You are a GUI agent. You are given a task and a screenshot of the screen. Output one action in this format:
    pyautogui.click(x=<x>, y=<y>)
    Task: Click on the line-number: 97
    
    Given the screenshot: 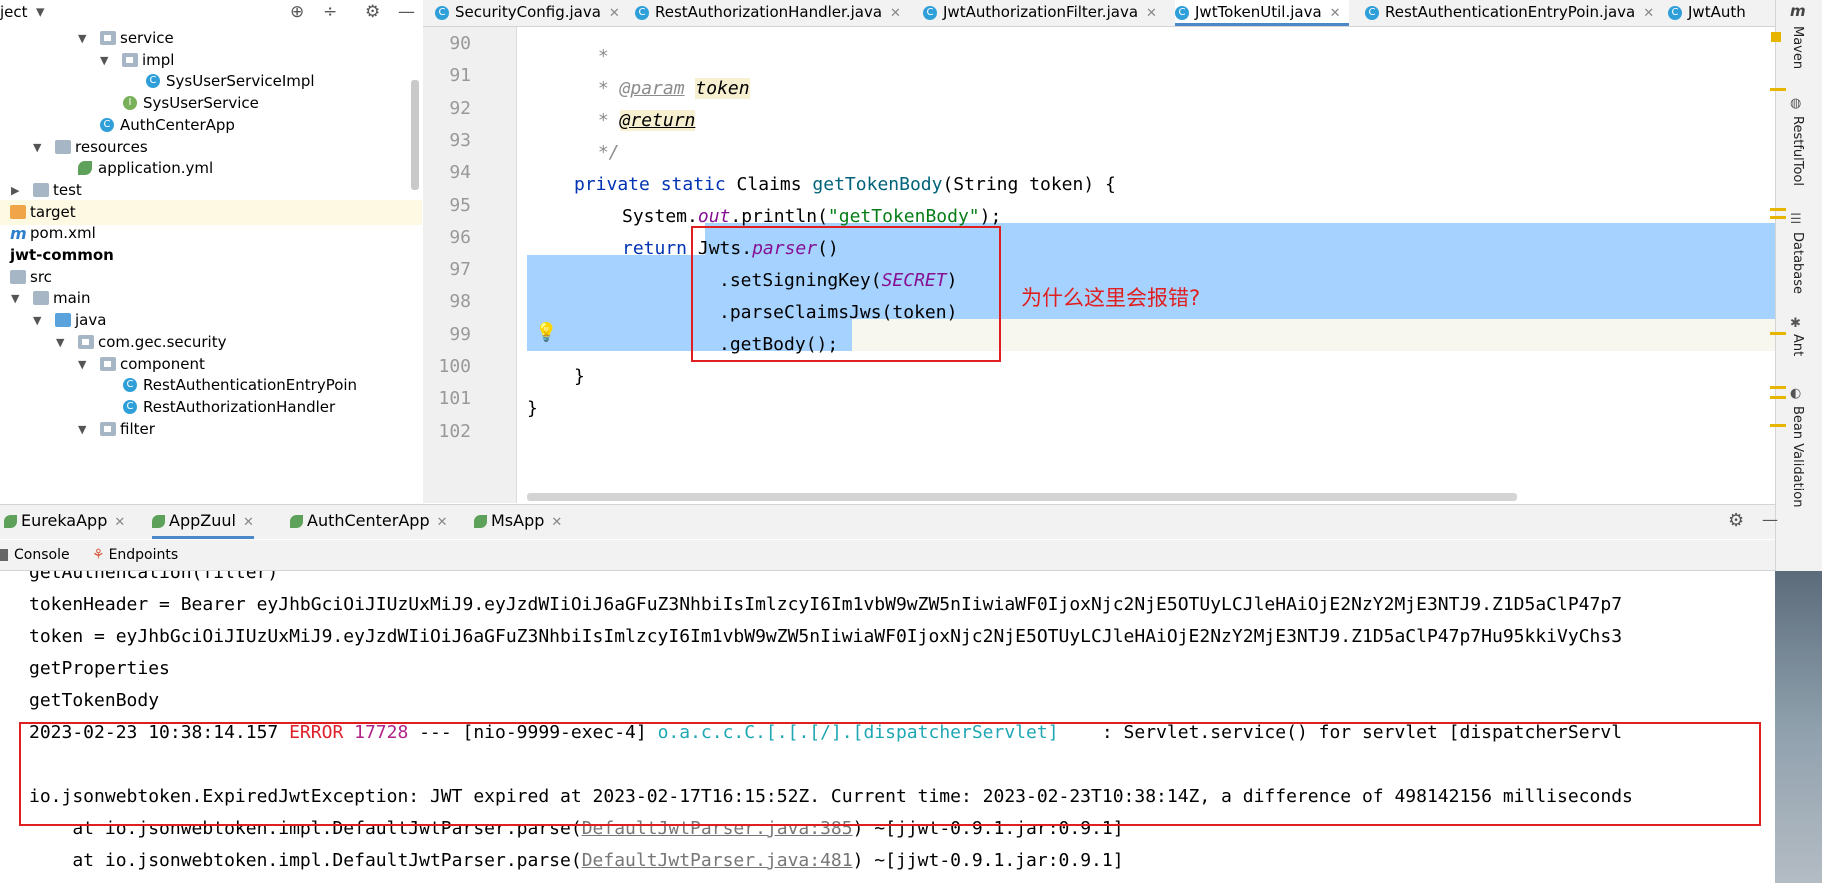 What is the action you would take?
    pyautogui.click(x=460, y=270)
    